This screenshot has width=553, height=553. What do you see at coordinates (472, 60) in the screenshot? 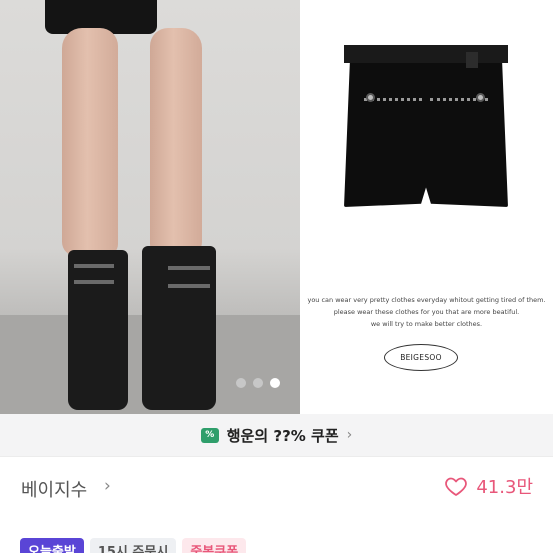
I see `shorts-label-patch` at bounding box center [472, 60].